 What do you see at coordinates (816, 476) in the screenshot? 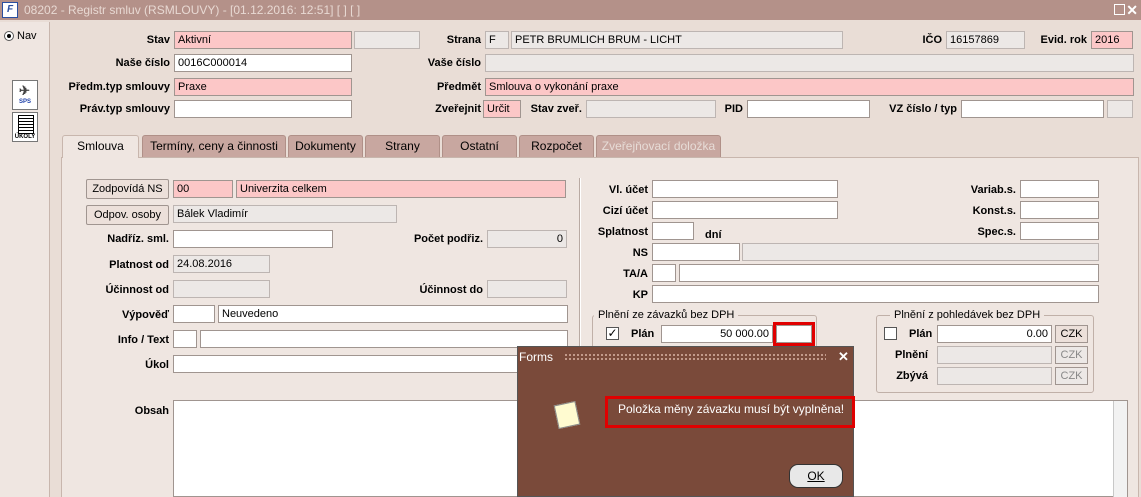
I see `ok-button: OK` at bounding box center [816, 476].